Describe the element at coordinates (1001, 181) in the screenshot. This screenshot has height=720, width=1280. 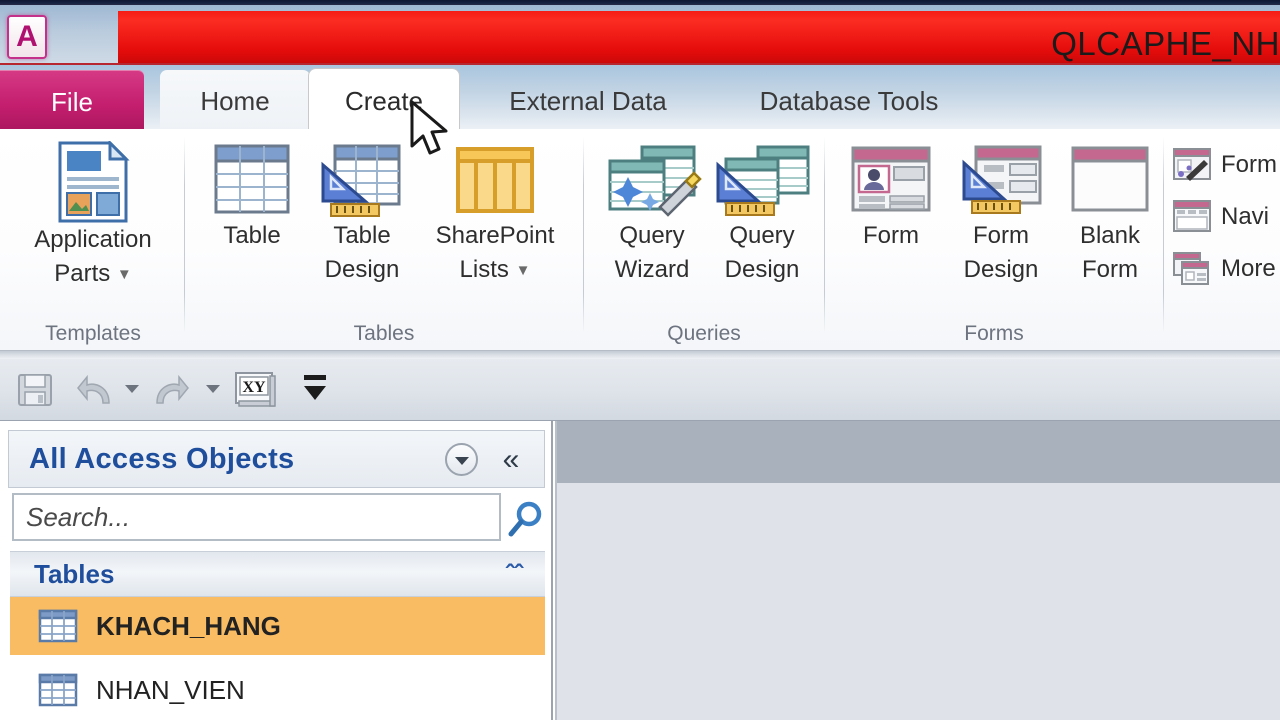
I see `form-design-icon` at that location.